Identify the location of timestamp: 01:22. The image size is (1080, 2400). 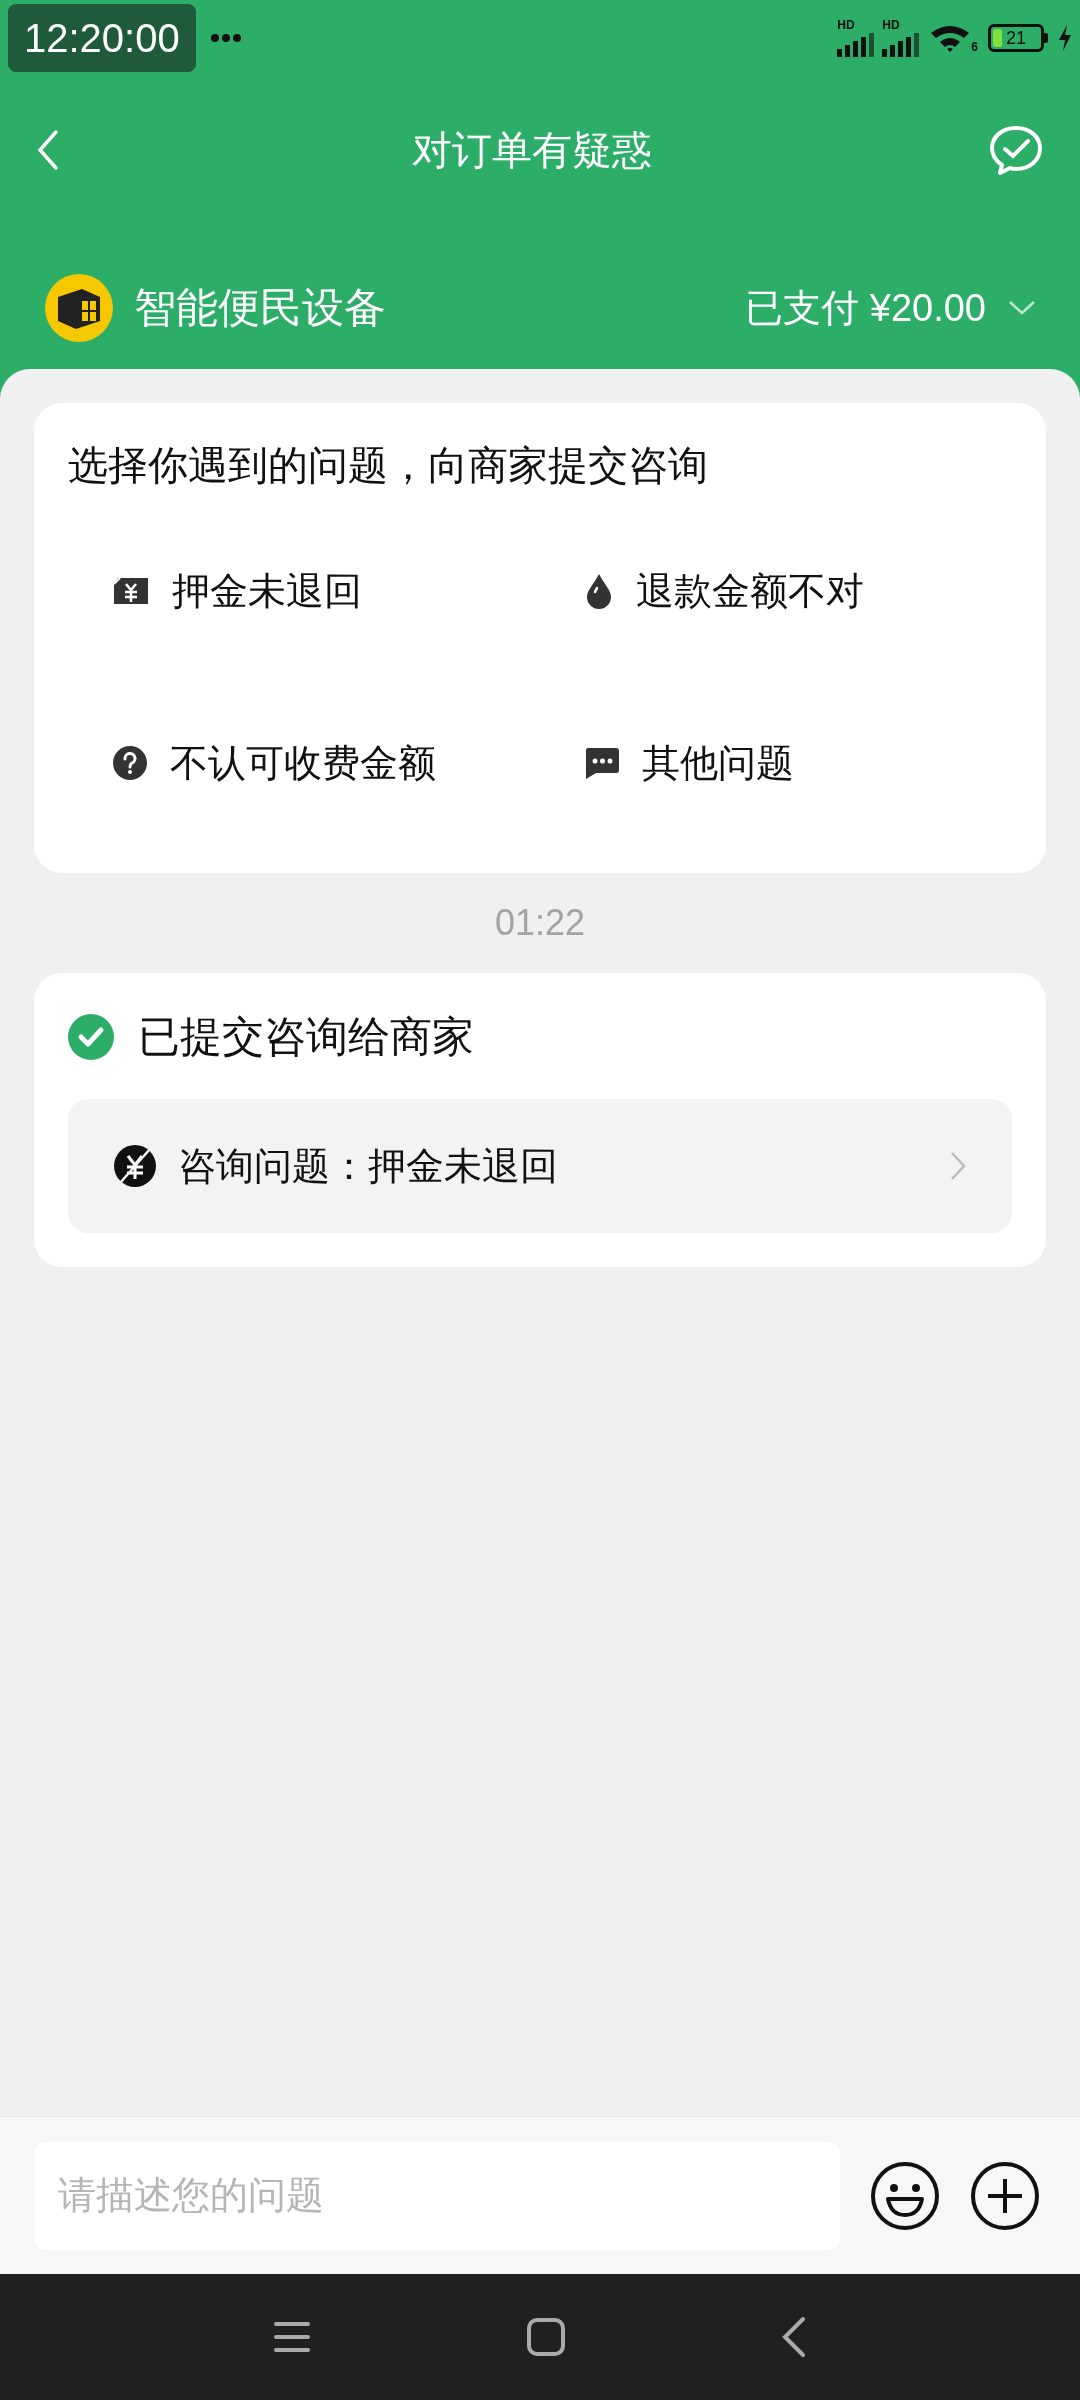
(540, 923).